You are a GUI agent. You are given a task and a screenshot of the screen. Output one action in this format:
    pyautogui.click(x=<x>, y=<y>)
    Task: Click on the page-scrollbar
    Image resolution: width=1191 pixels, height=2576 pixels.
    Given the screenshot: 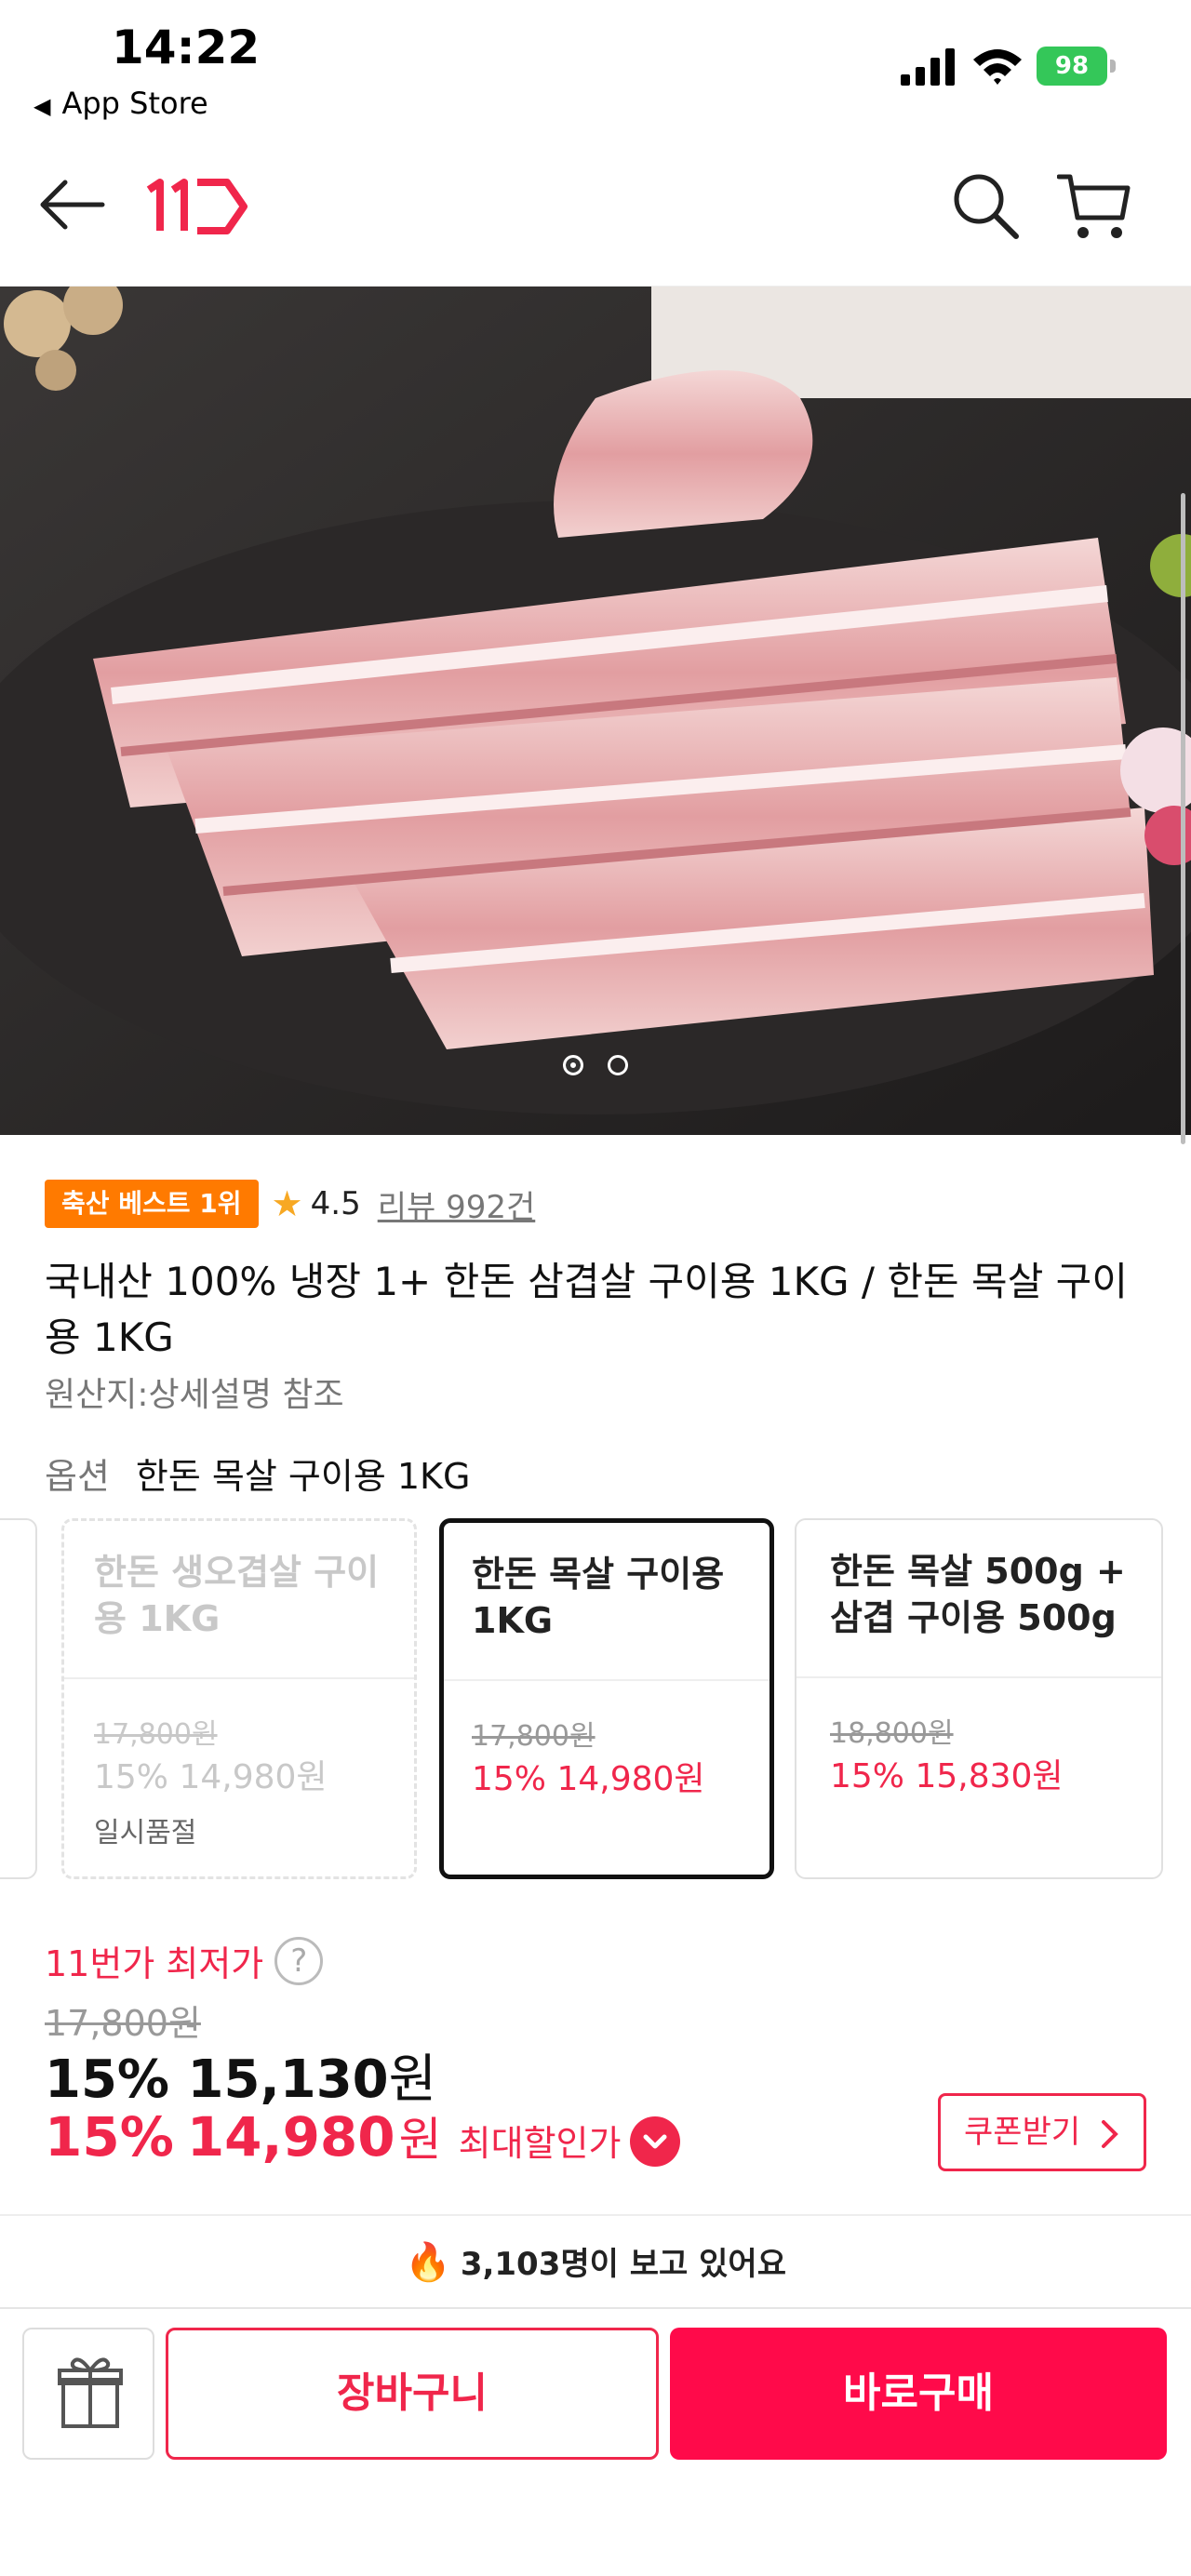 What is the action you would take?
    pyautogui.click(x=1183, y=818)
    